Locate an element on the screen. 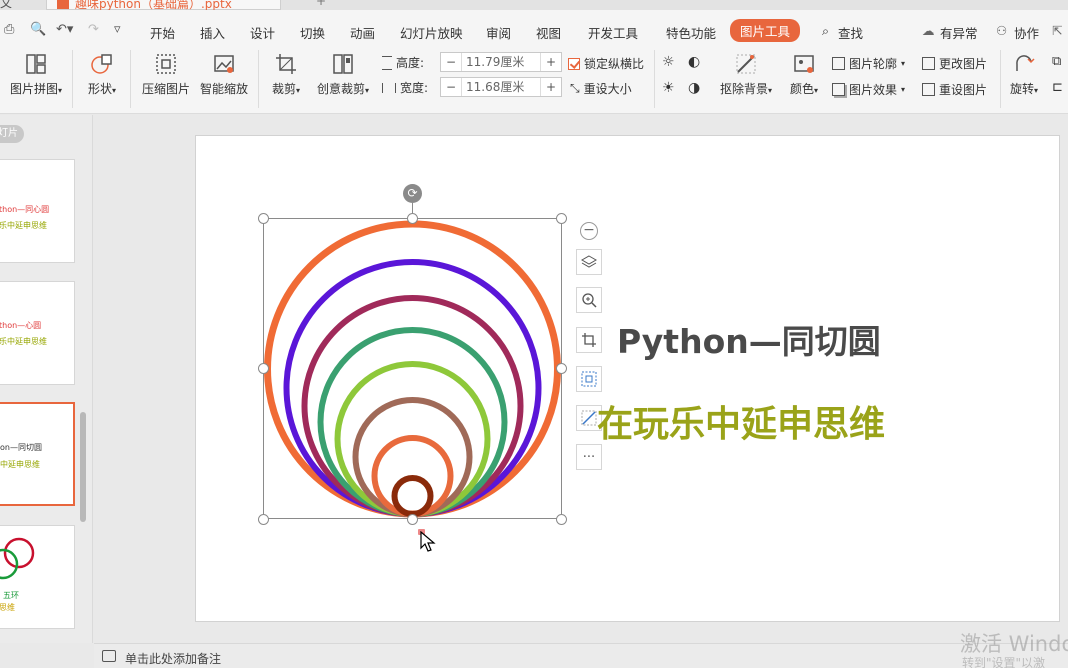 The height and width of the screenshot is (668, 1068). smart-scale-label: 智能缩放 is located at coordinates (223, 89).